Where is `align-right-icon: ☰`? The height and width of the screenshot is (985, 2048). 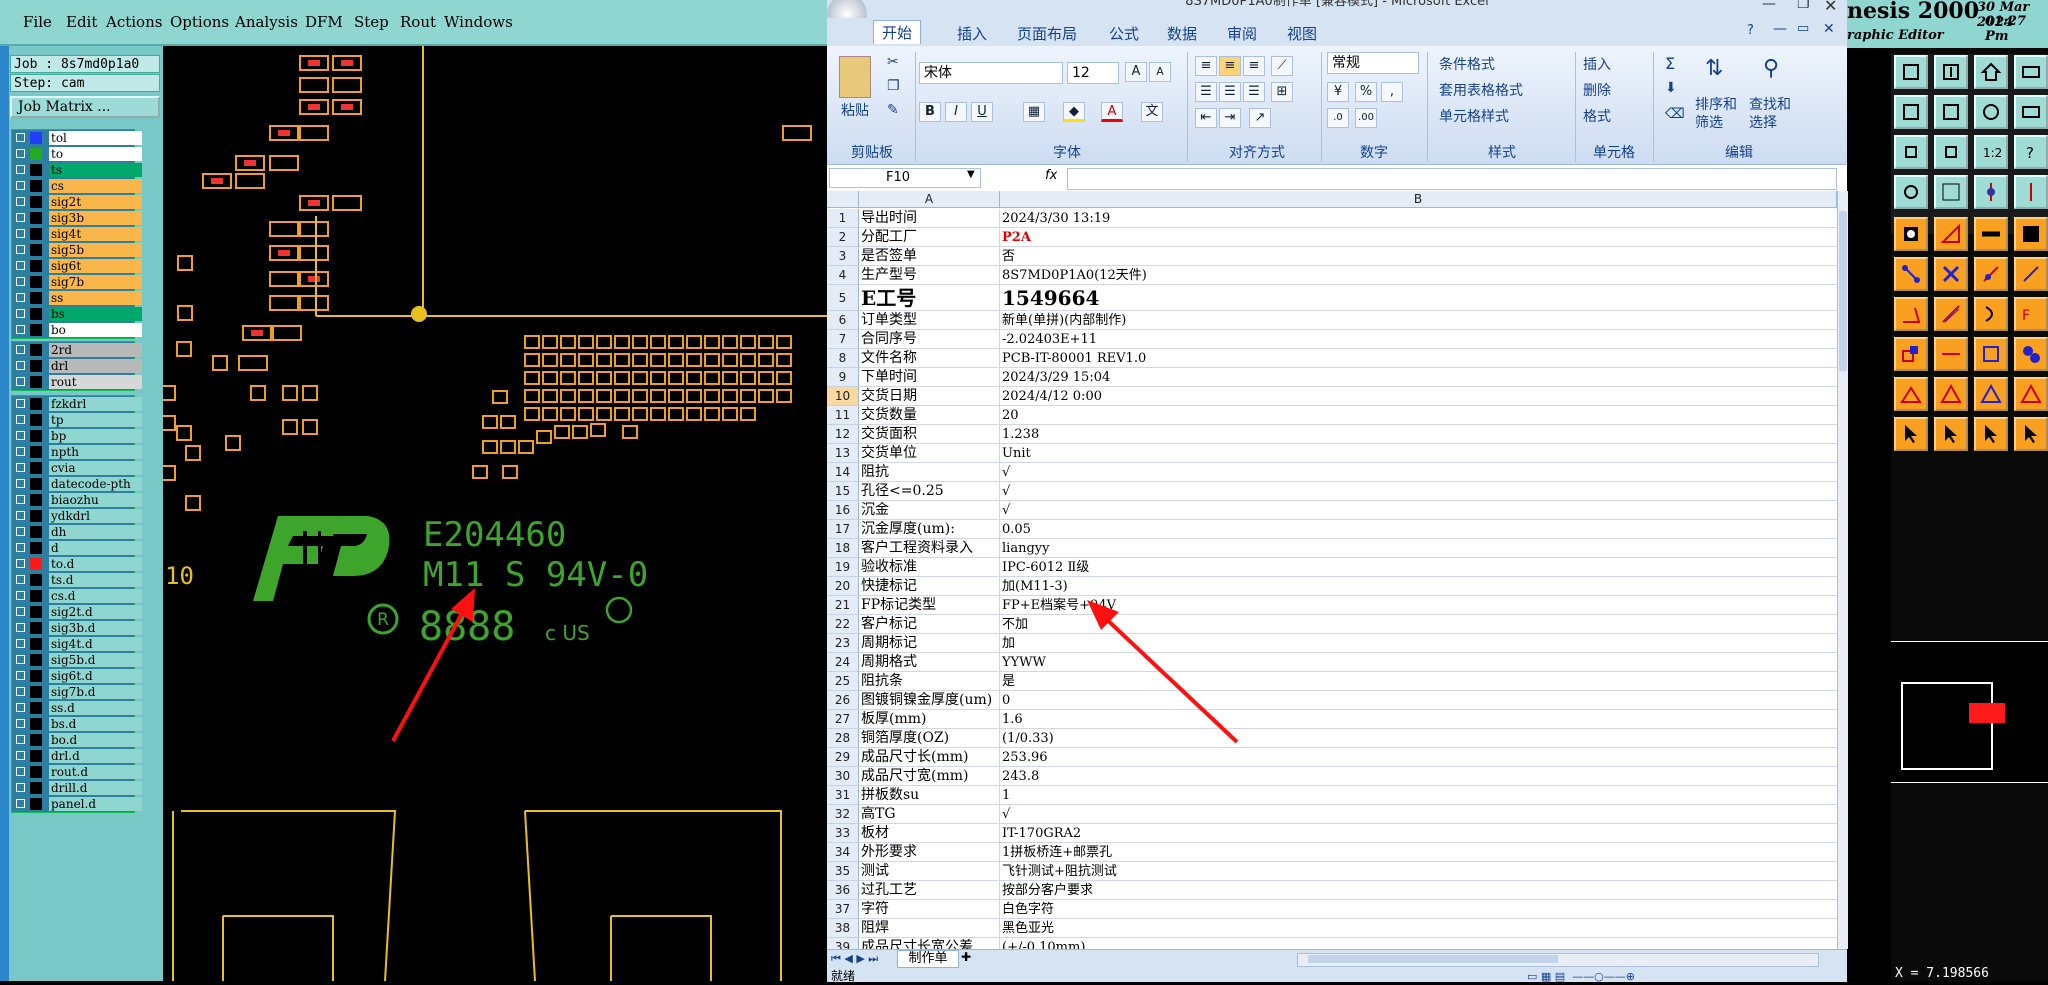
align-right-icon: ☰ is located at coordinates (1254, 92).